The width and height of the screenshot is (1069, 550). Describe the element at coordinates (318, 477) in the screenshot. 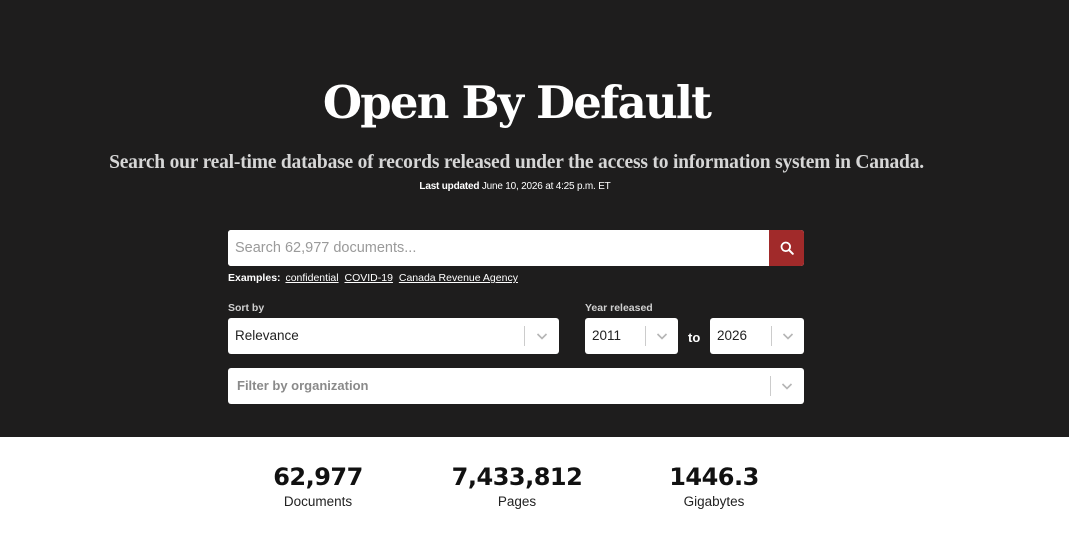

I see `stat-value: 62,977` at that location.